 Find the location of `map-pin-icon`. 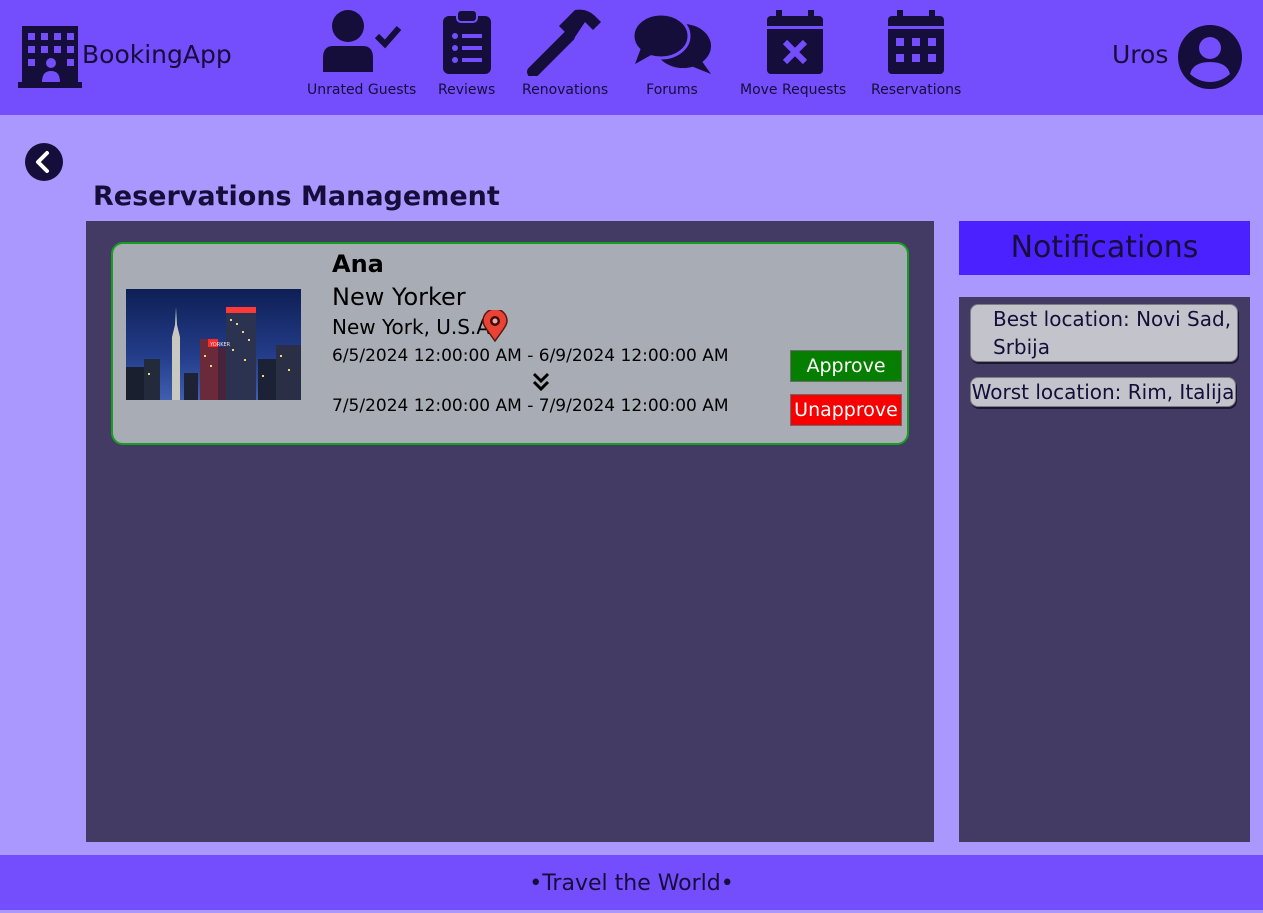

map-pin-icon is located at coordinates (495, 326).